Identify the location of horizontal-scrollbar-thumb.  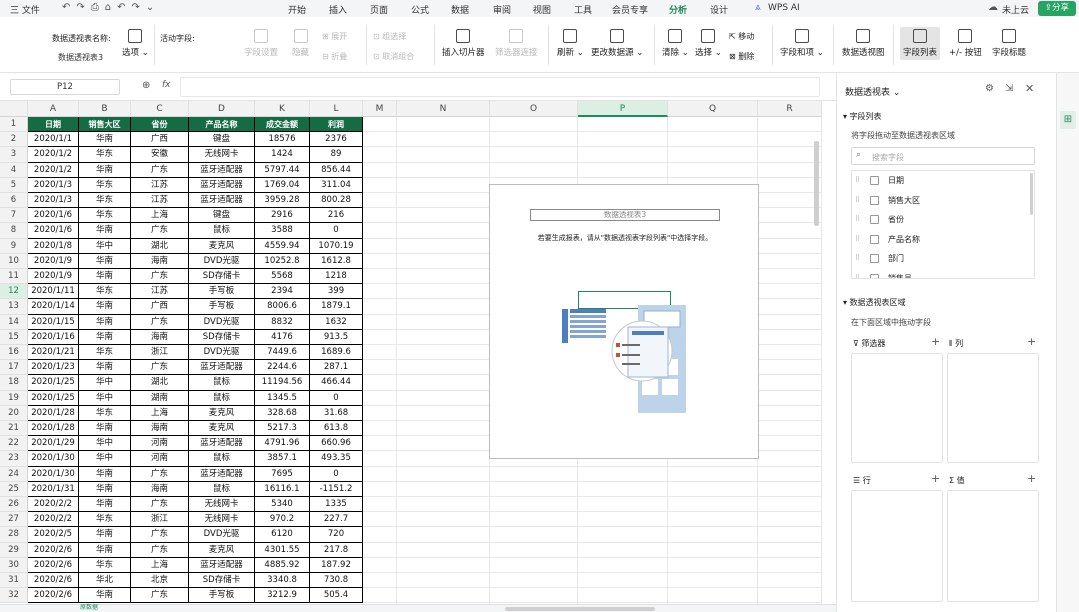
(580, 609).